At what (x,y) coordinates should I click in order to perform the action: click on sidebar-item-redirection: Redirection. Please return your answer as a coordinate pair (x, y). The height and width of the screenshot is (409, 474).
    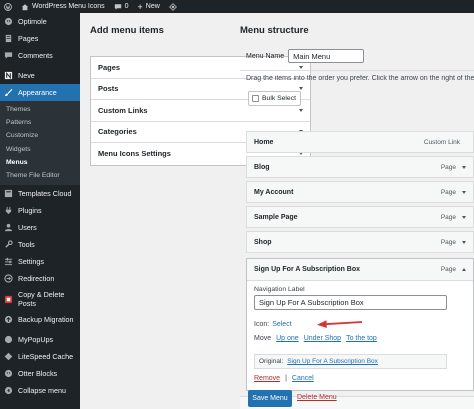
    Looking at the image, I should click on (40, 278).